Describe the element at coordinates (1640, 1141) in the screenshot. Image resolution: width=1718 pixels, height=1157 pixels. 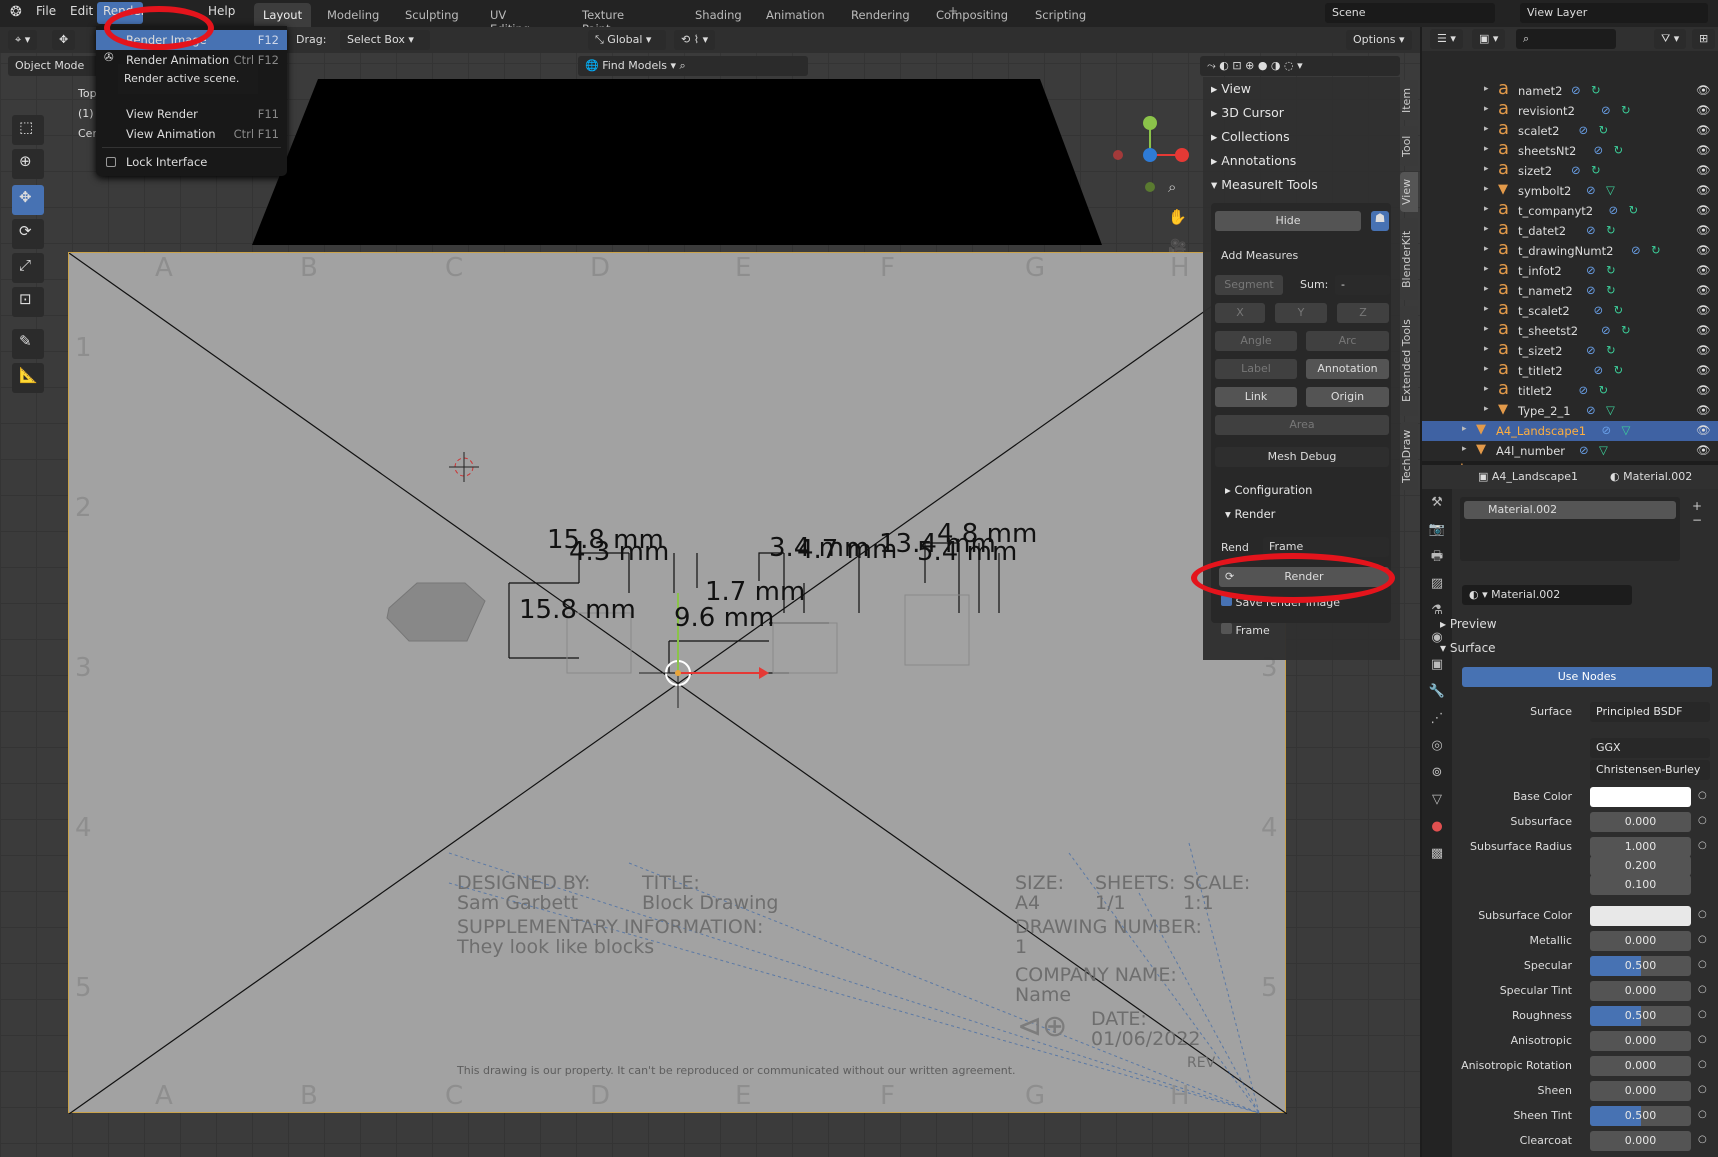
I see `property-field-clearcoat: 0.000` at that location.